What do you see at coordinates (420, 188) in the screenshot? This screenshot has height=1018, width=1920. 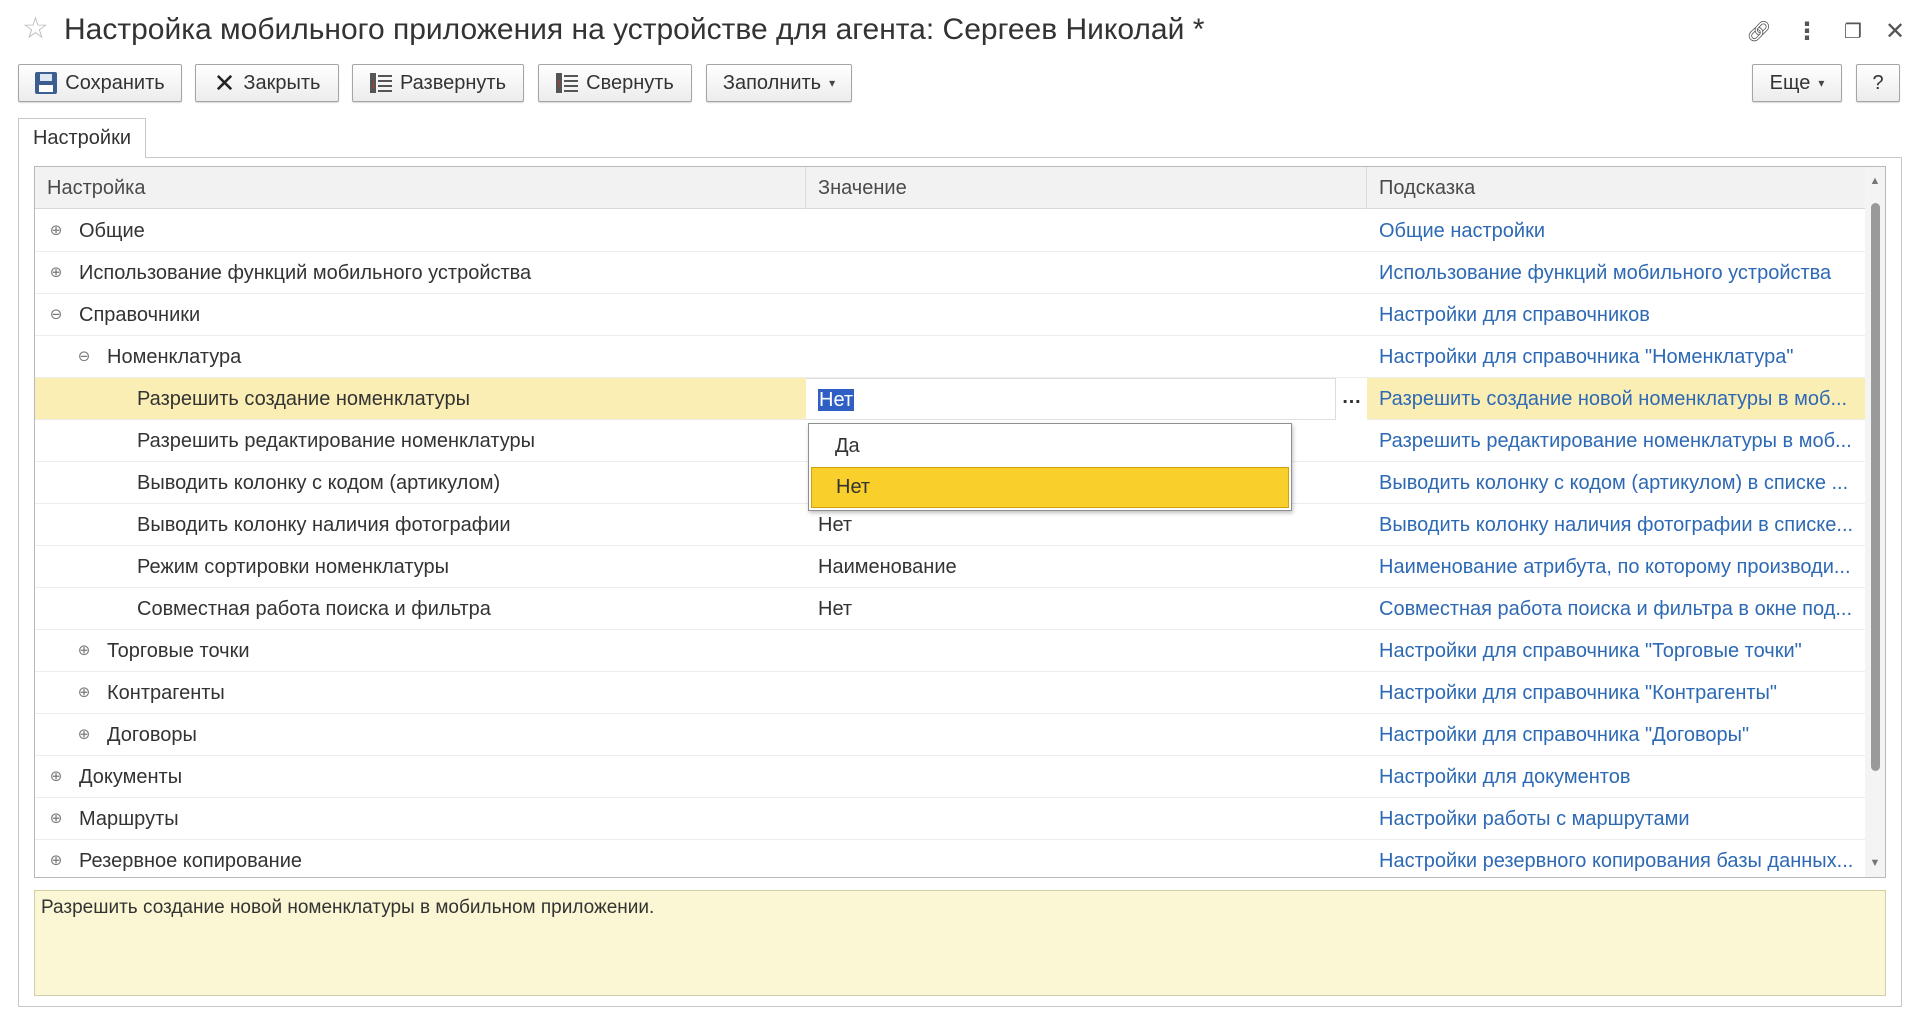 I see `column-header-setting: Настройка` at bounding box center [420, 188].